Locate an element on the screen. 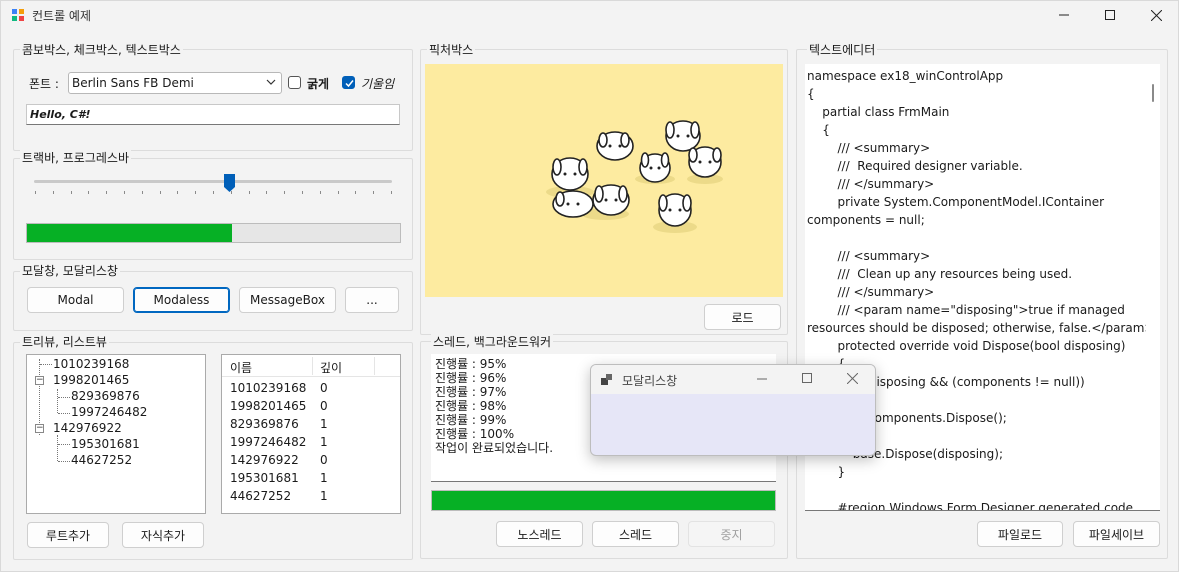 The image size is (1179, 572). tree-node: 195301681 is located at coordinates (105, 444).